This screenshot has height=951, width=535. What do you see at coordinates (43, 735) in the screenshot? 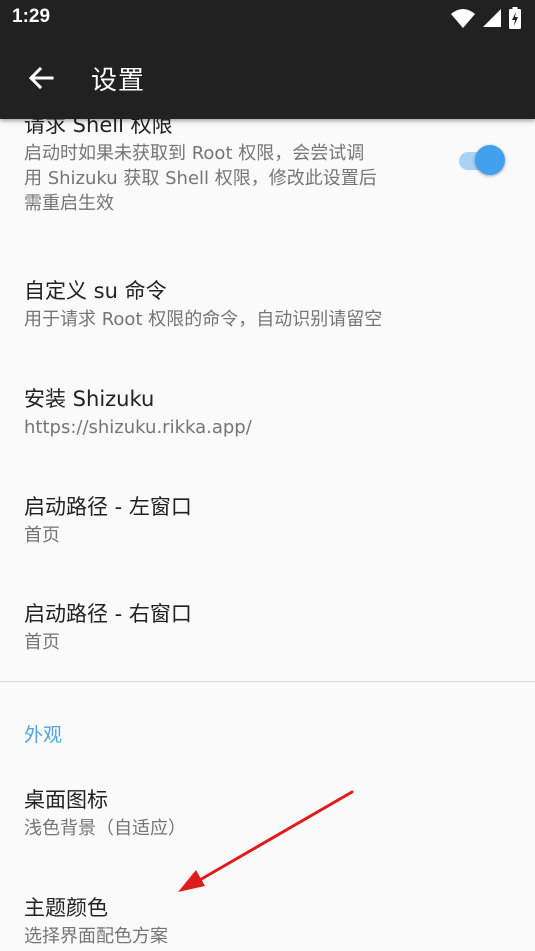
I see `category-appearance: 外观` at bounding box center [43, 735].